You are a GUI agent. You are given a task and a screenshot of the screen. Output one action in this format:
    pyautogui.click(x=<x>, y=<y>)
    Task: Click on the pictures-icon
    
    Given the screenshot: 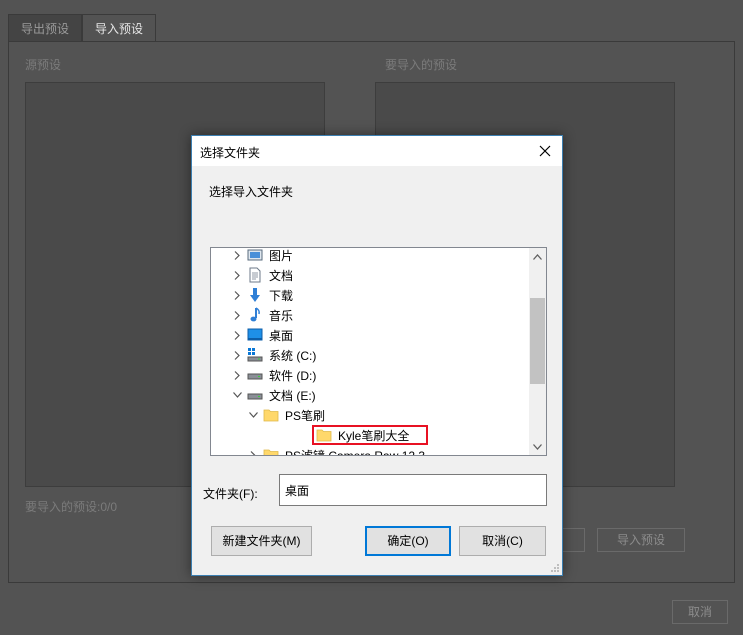 What is the action you would take?
    pyautogui.click(x=255, y=255)
    